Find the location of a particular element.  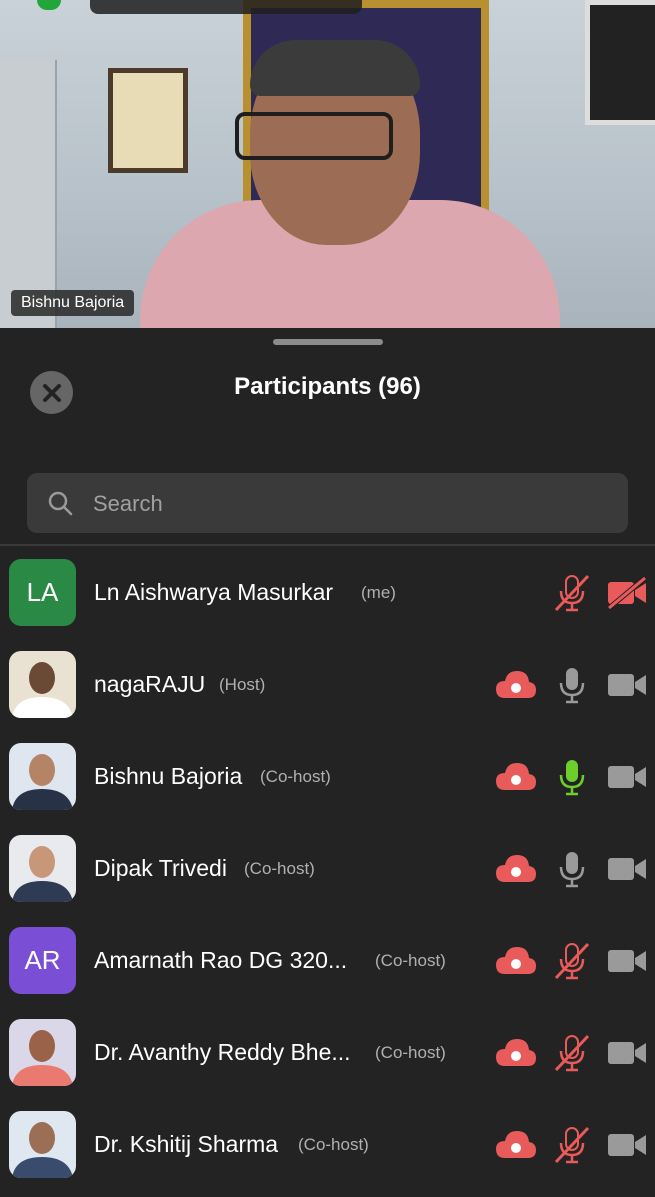

participant-row: Dr. Kshitij Sharma (Co-host) is located at coordinates (327, 1144).